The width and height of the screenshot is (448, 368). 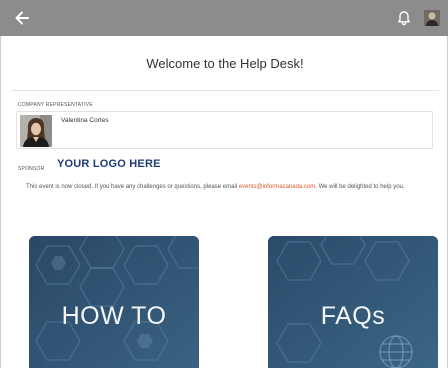 What do you see at coordinates (224, 18) in the screenshot?
I see `top-app-bar` at bounding box center [224, 18].